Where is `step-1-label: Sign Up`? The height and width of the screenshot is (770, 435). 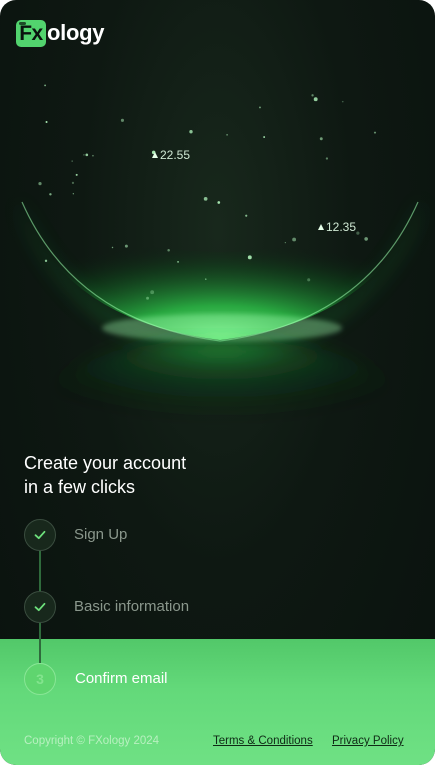
step-1-label: Sign Up is located at coordinates (101, 534).